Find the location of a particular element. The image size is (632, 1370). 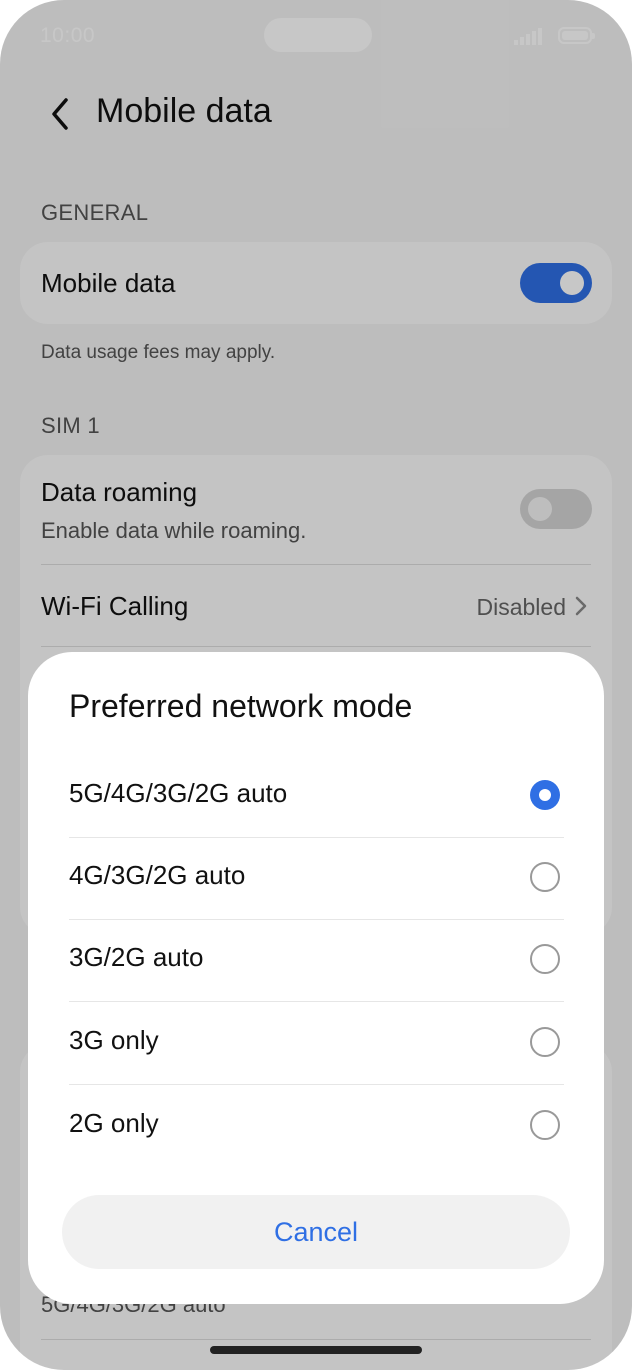

dialog-title: Preferred network mode is located at coordinates (241, 706).